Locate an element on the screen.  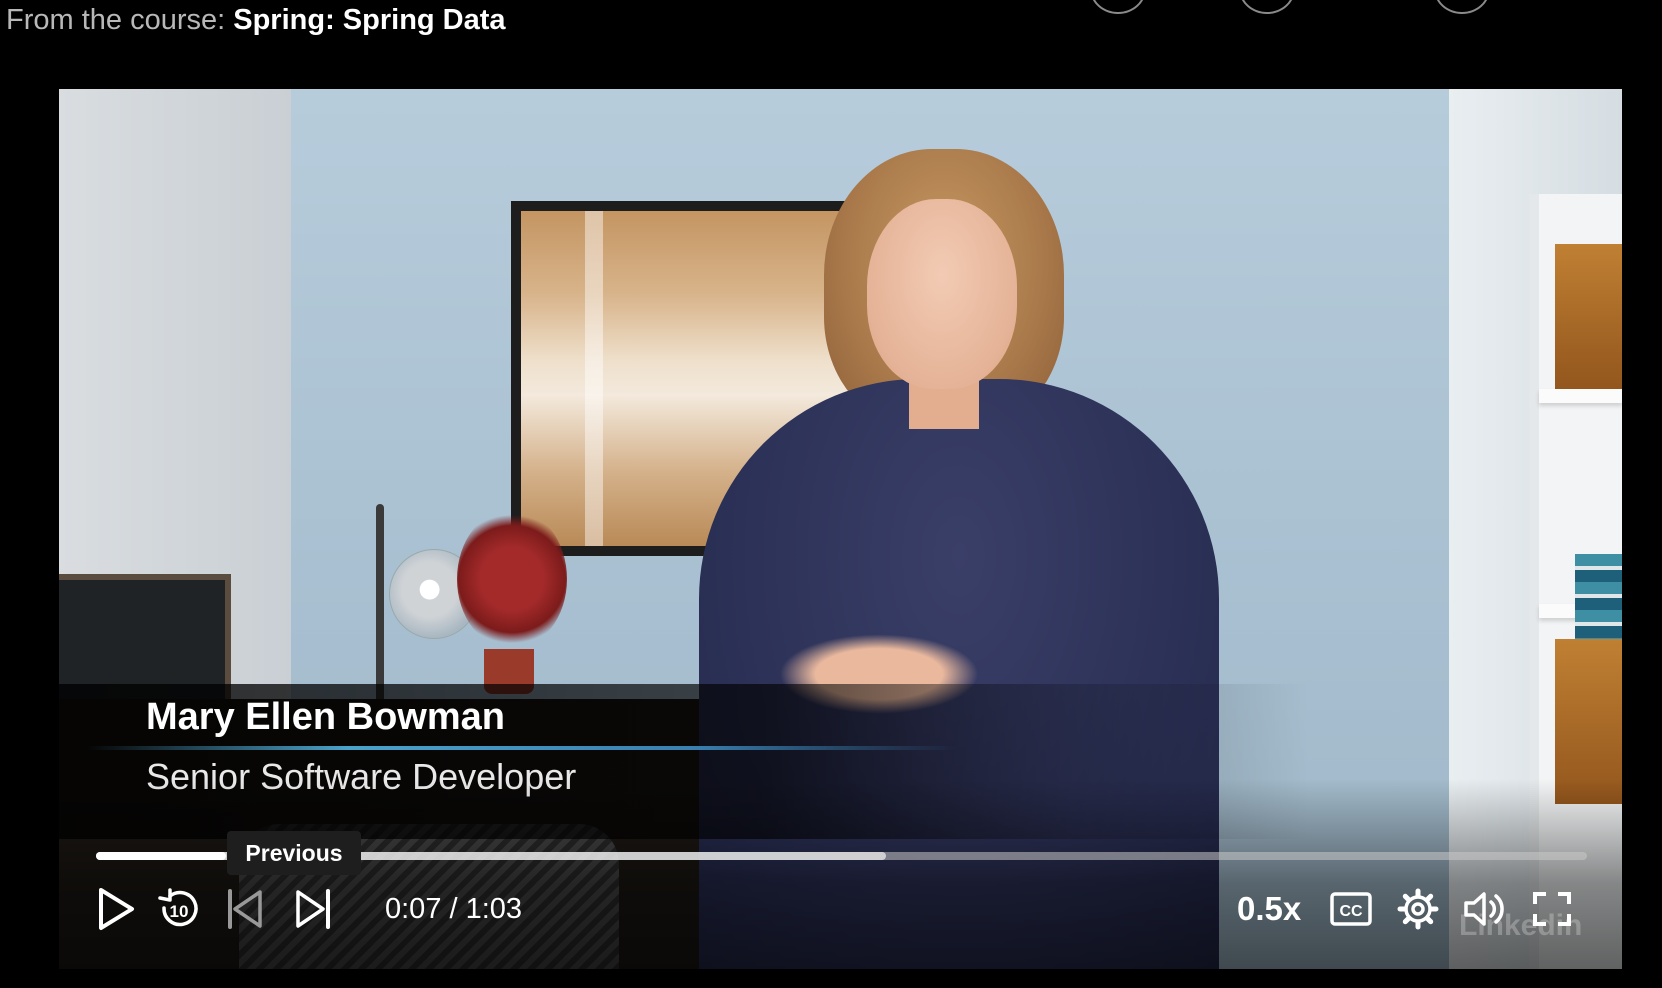
presenter-name: Mary Ellen Bowman is located at coordinates (325, 717).